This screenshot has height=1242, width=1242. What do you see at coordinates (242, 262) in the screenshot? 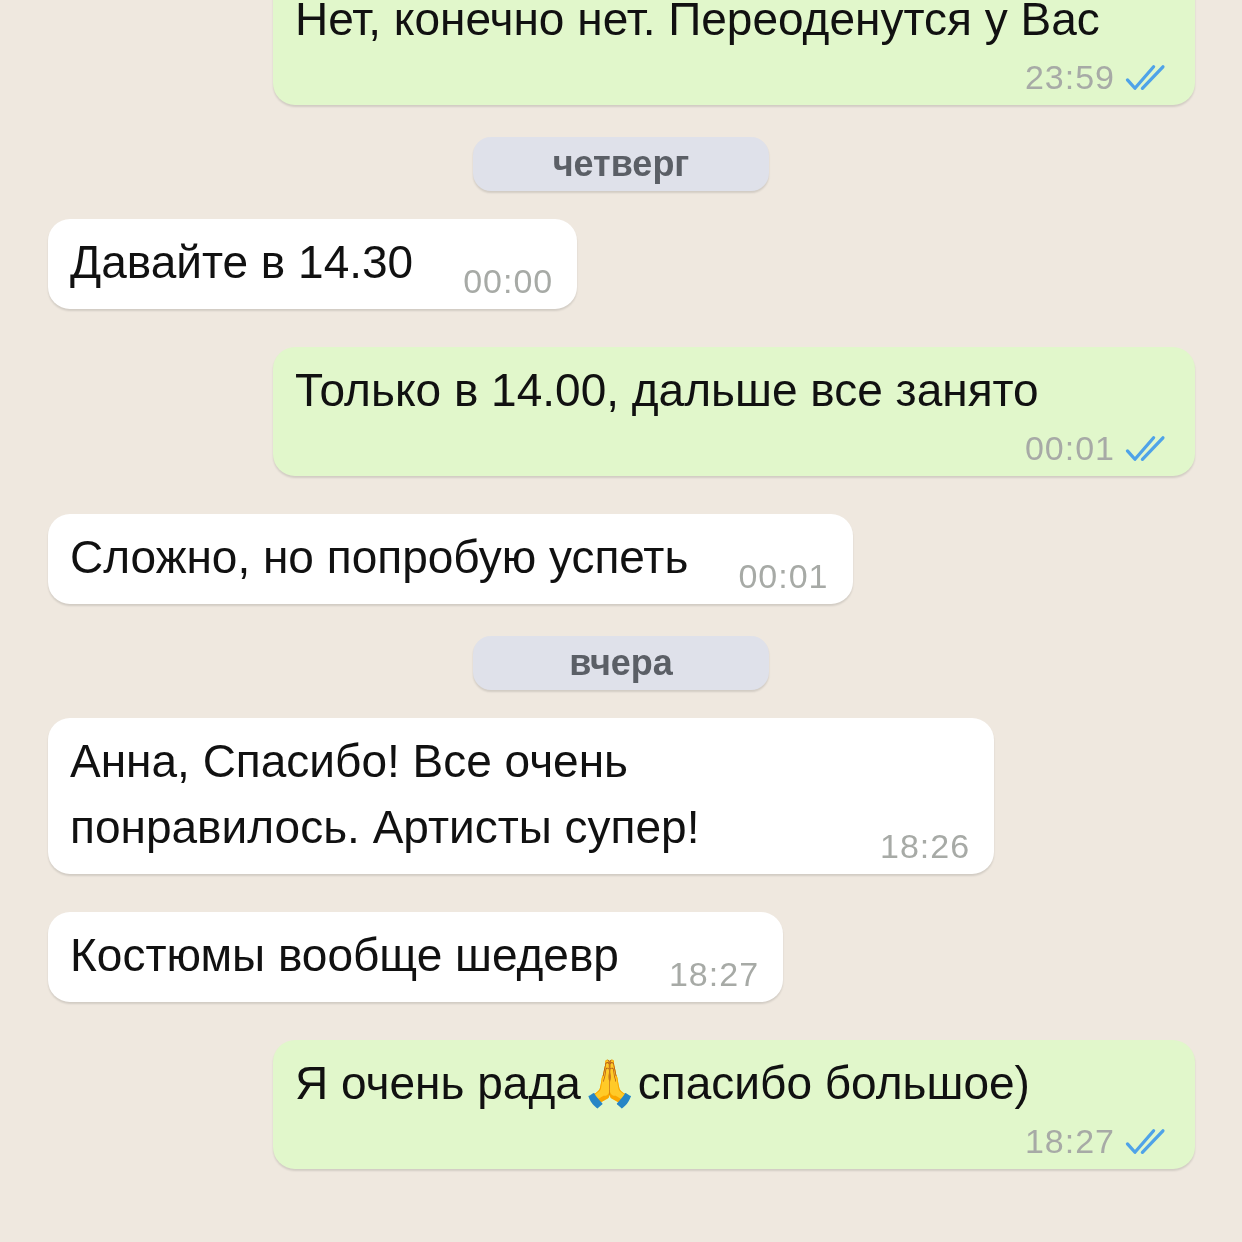
I see `message-text: Давайте в 14.30` at bounding box center [242, 262].